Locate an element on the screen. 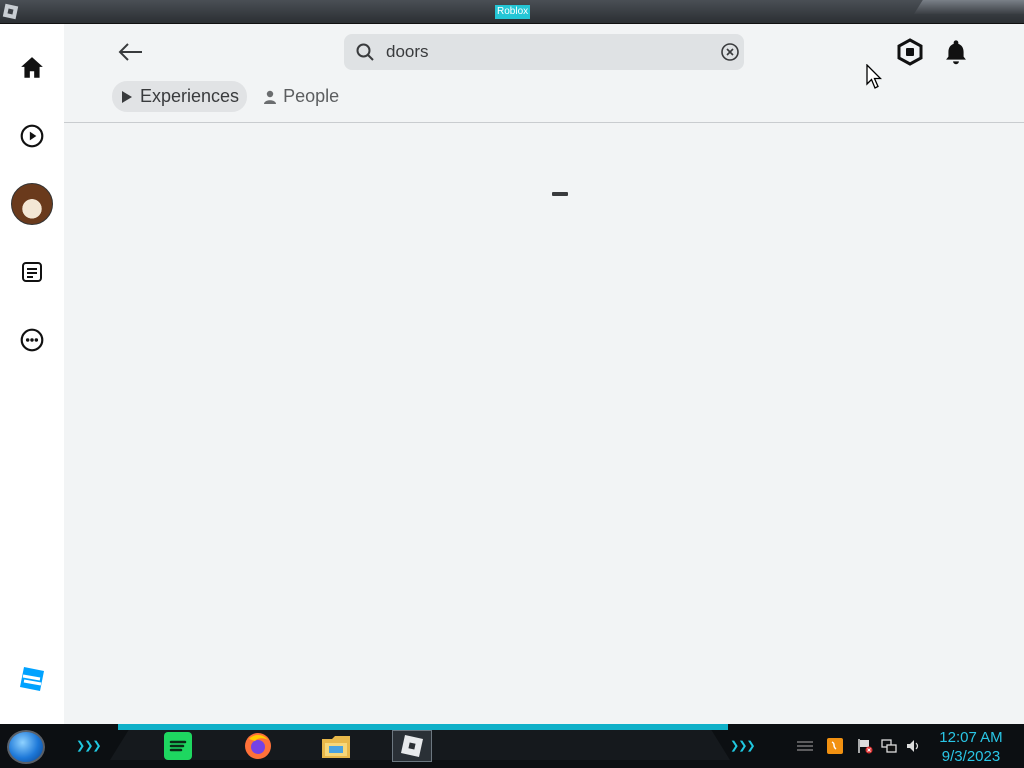 This screenshot has height=768, width=1024. java-update-icon is located at coordinates (835, 746).